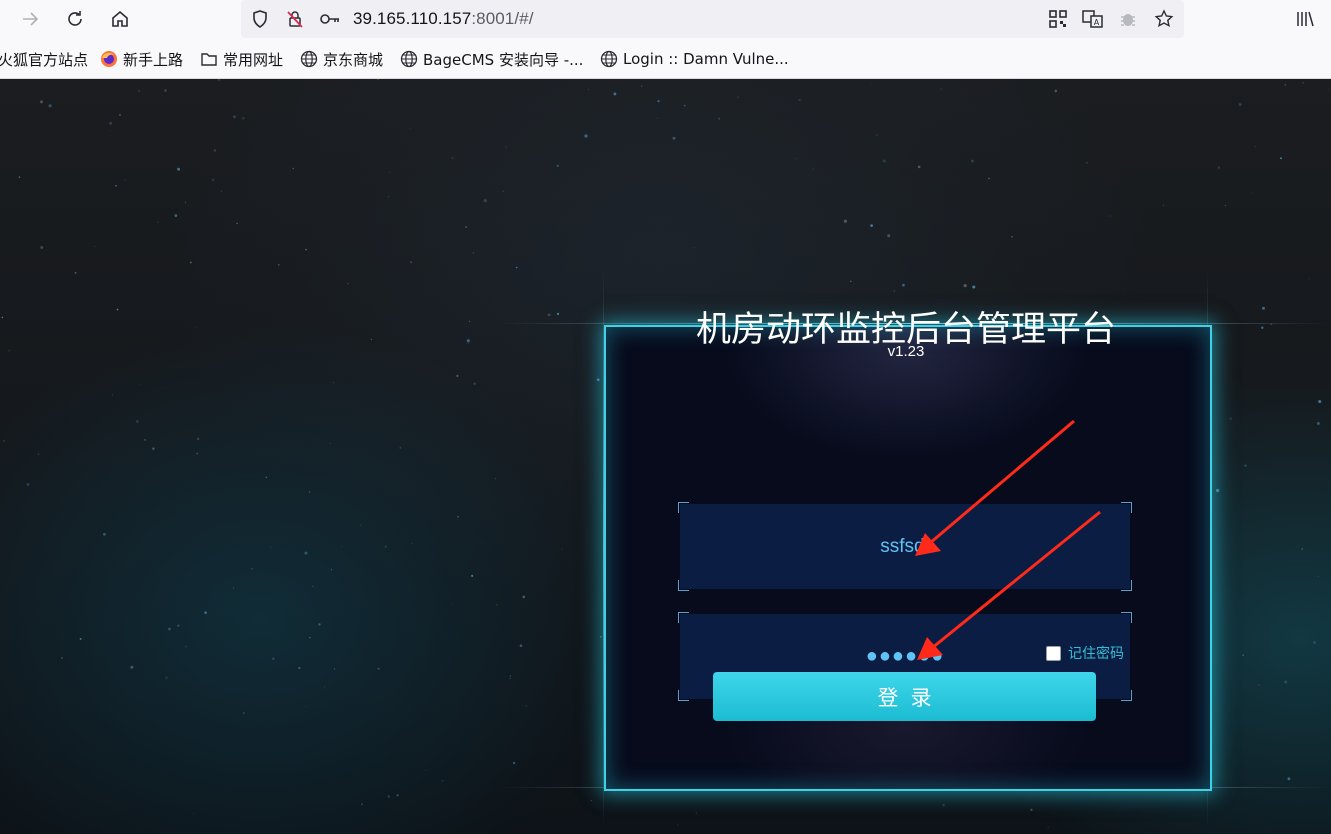 This screenshot has width=1331, height=834. Describe the element at coordinates (1126, 695) in the screenshot. I see `corner-decoration` at that location.